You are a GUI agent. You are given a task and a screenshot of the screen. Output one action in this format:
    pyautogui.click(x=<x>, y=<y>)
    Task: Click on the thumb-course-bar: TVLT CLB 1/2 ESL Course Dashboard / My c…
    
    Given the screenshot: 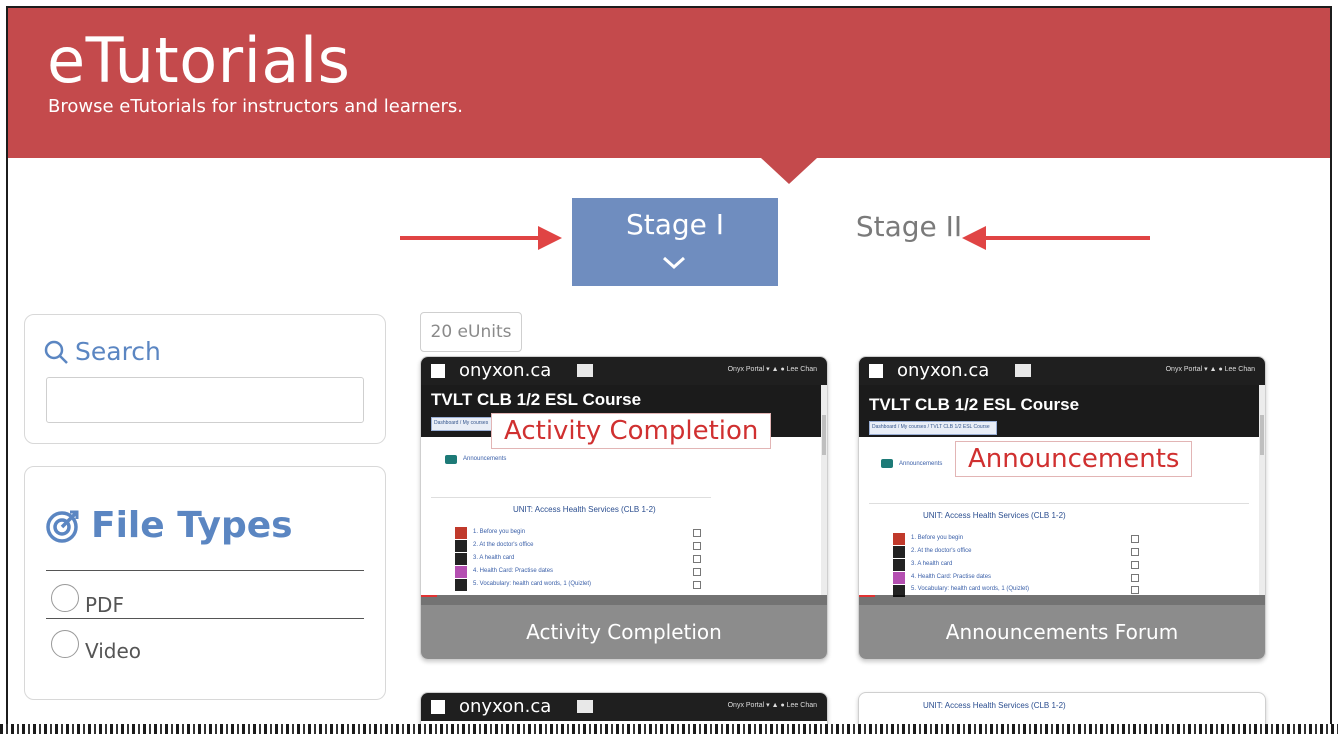 What is the action you would take?
    pyautogui.click(x=1062, y=411)
    